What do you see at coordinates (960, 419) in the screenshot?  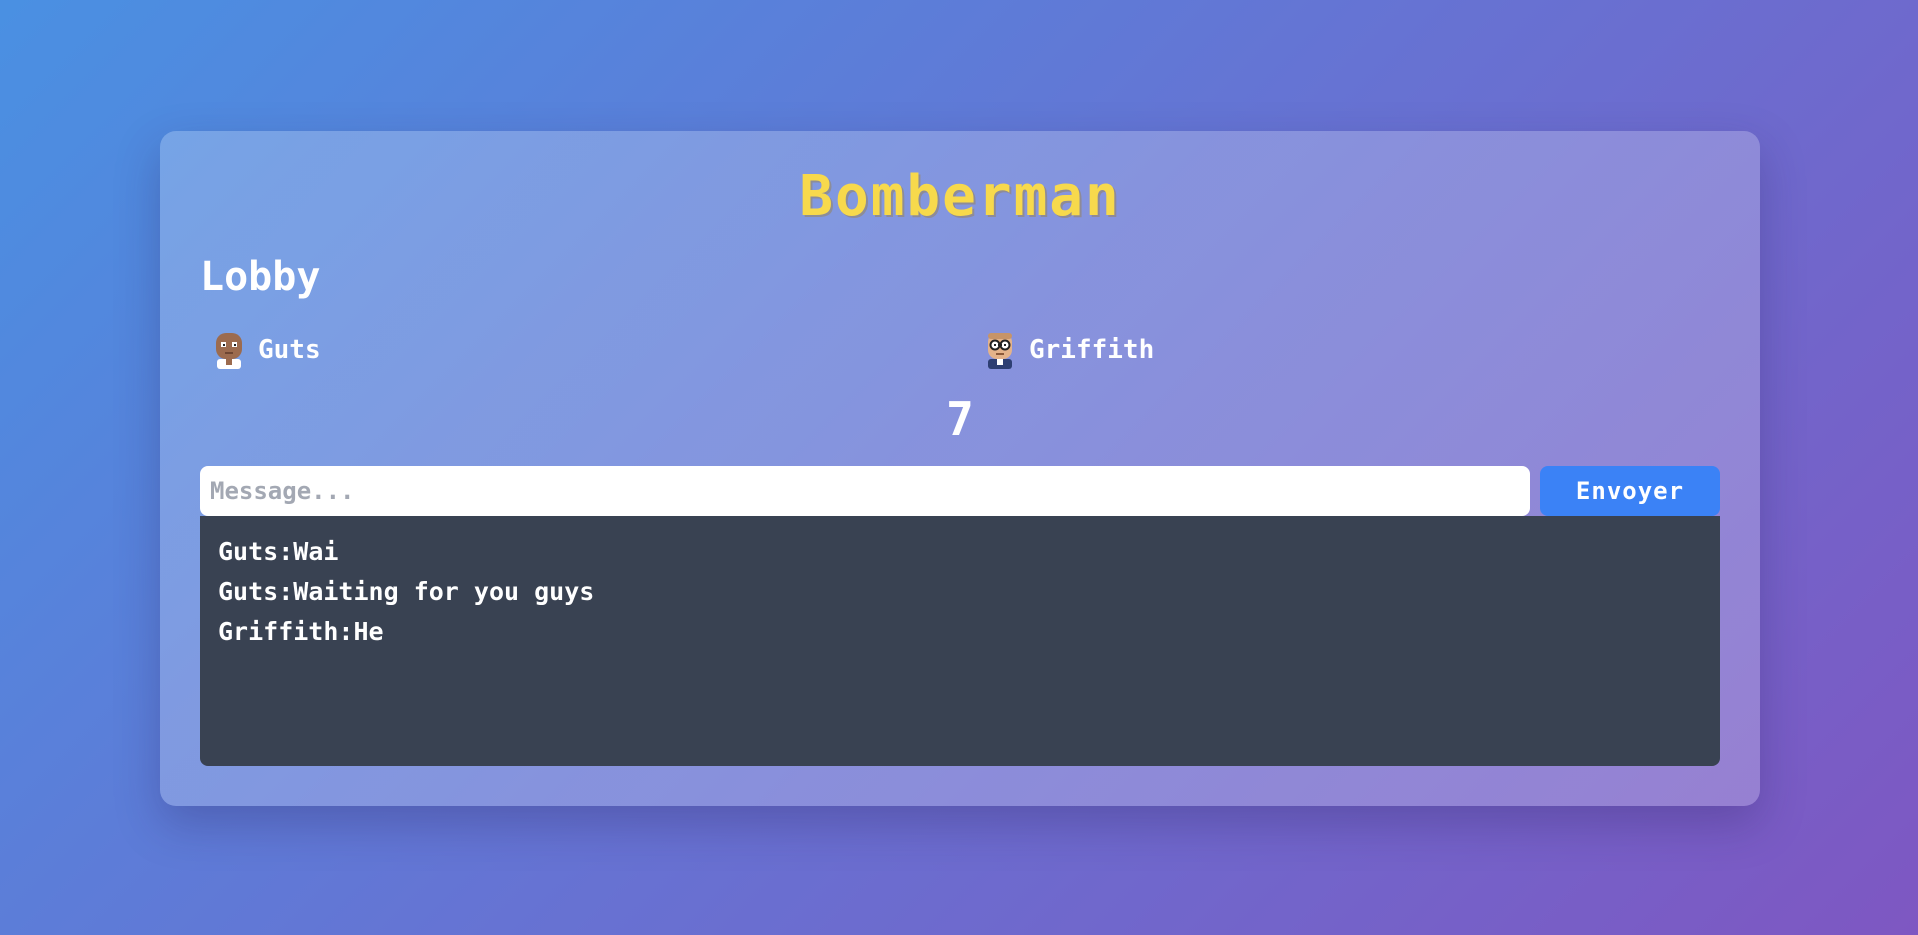 I see `countdown-timer: 7` at bounding box center [960, 419].